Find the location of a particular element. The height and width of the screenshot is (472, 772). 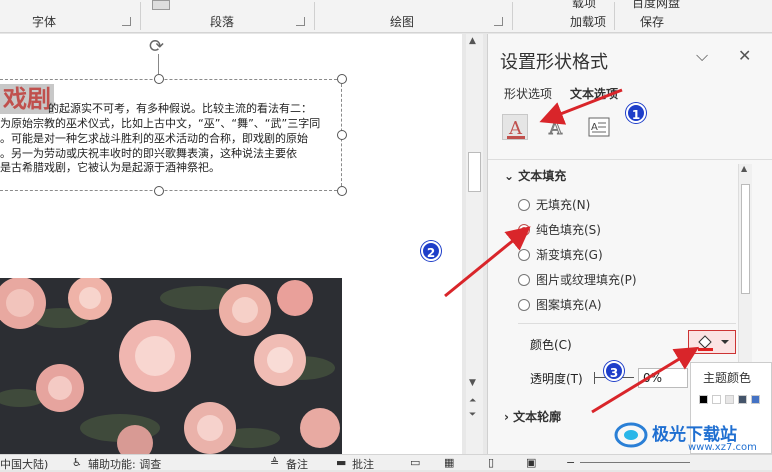

watermark-logo-icon is located at coordinates (631, 435).